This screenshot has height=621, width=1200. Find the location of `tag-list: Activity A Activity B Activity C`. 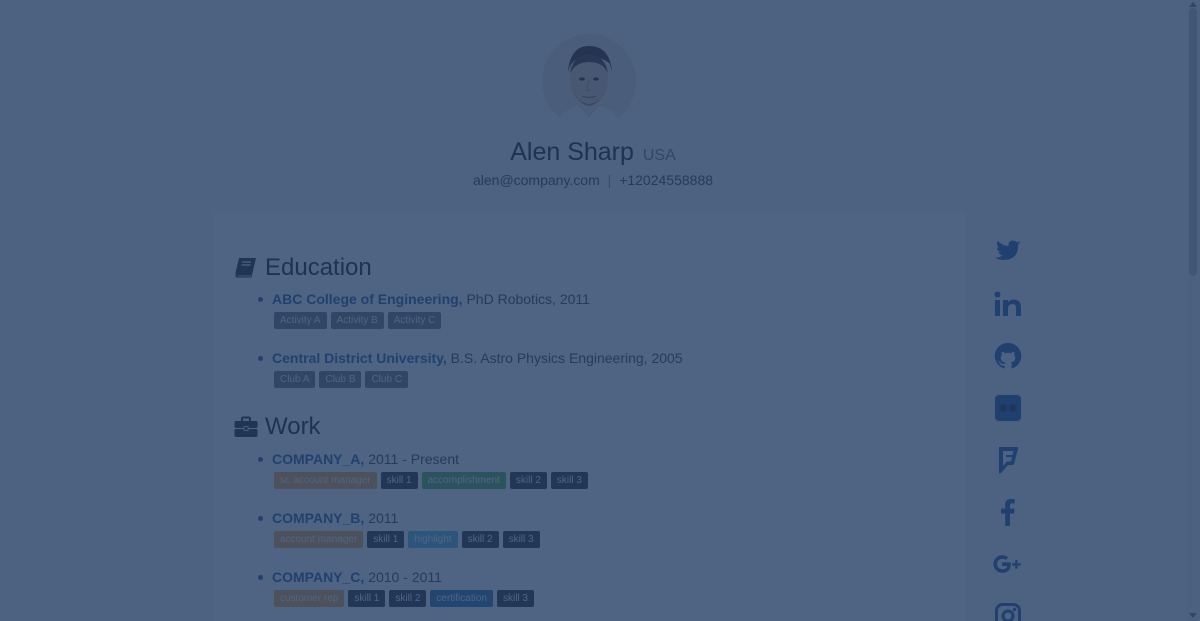

tag-list: Activity A Activity B Activity C is located at coordinates (478, 320).